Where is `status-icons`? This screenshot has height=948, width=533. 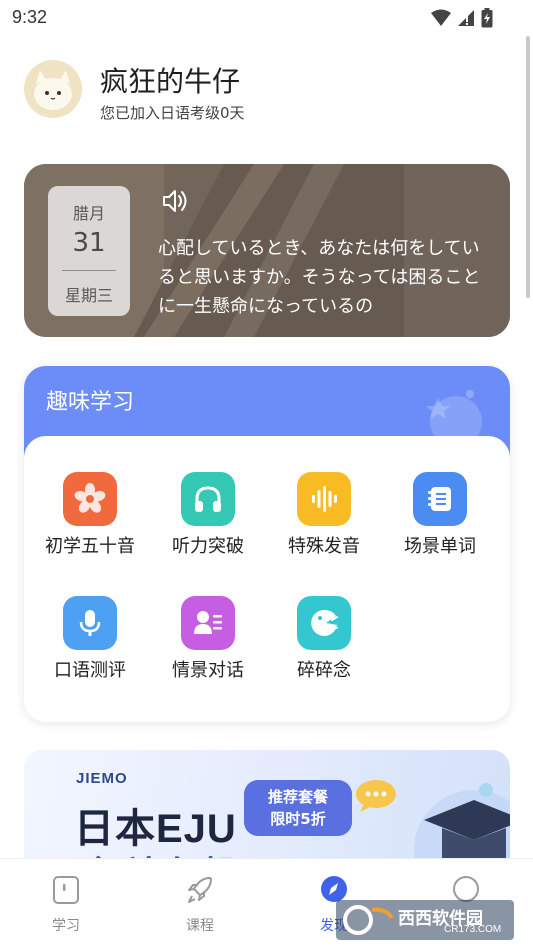 status-icons is located at coordinates (462, 18).